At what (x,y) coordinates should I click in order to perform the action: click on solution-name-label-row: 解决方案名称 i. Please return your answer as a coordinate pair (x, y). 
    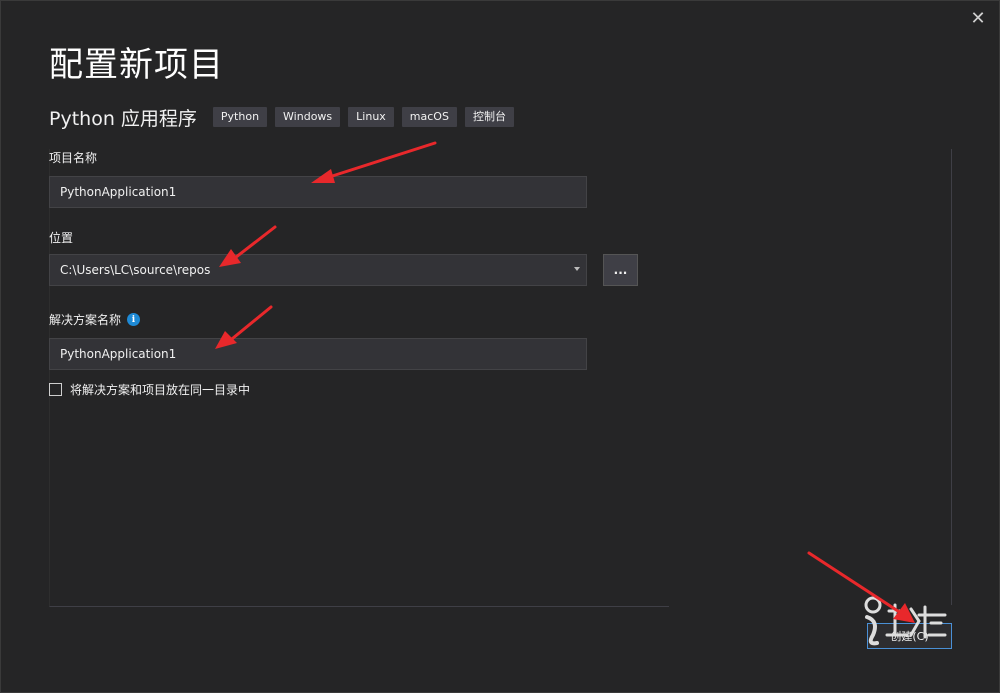
    Looking at the image, I should click on (95, 319).